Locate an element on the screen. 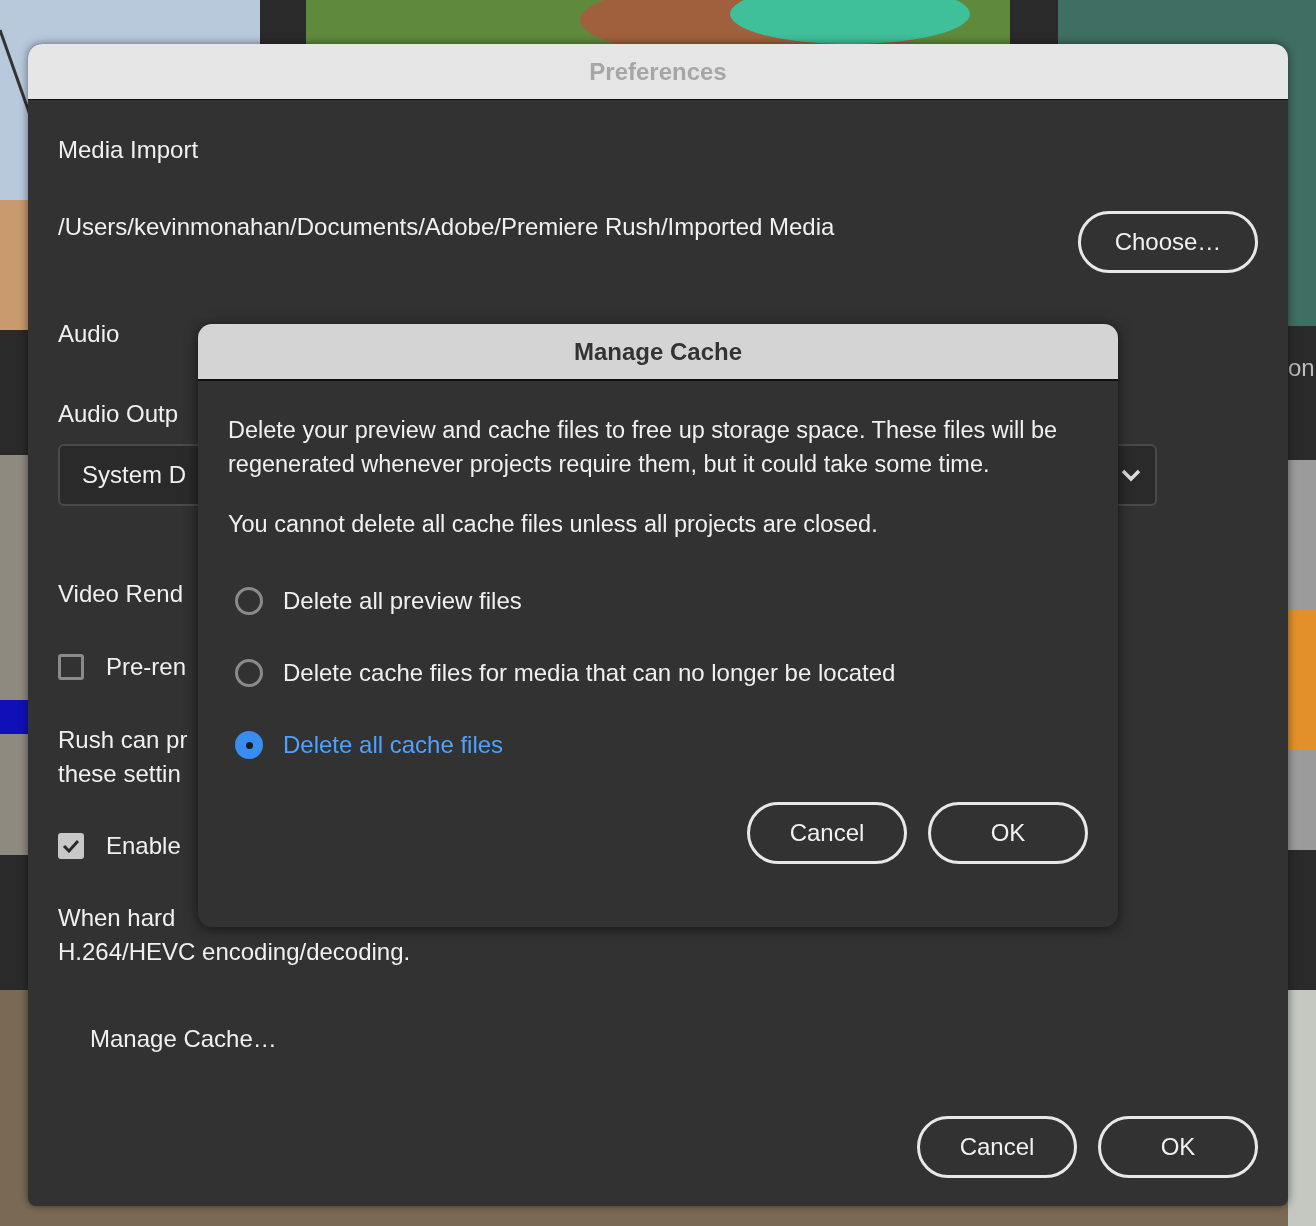 The width and height of the screenshot is (1316, 1226). field-label: Audio Outp is located at coordinates (118, 414).